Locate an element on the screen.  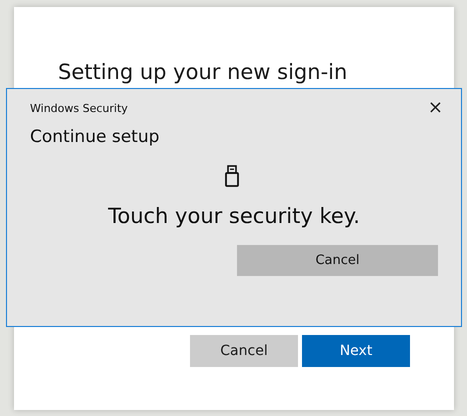
dialog-heading: Continue setup is located at coordinates (94, 136).